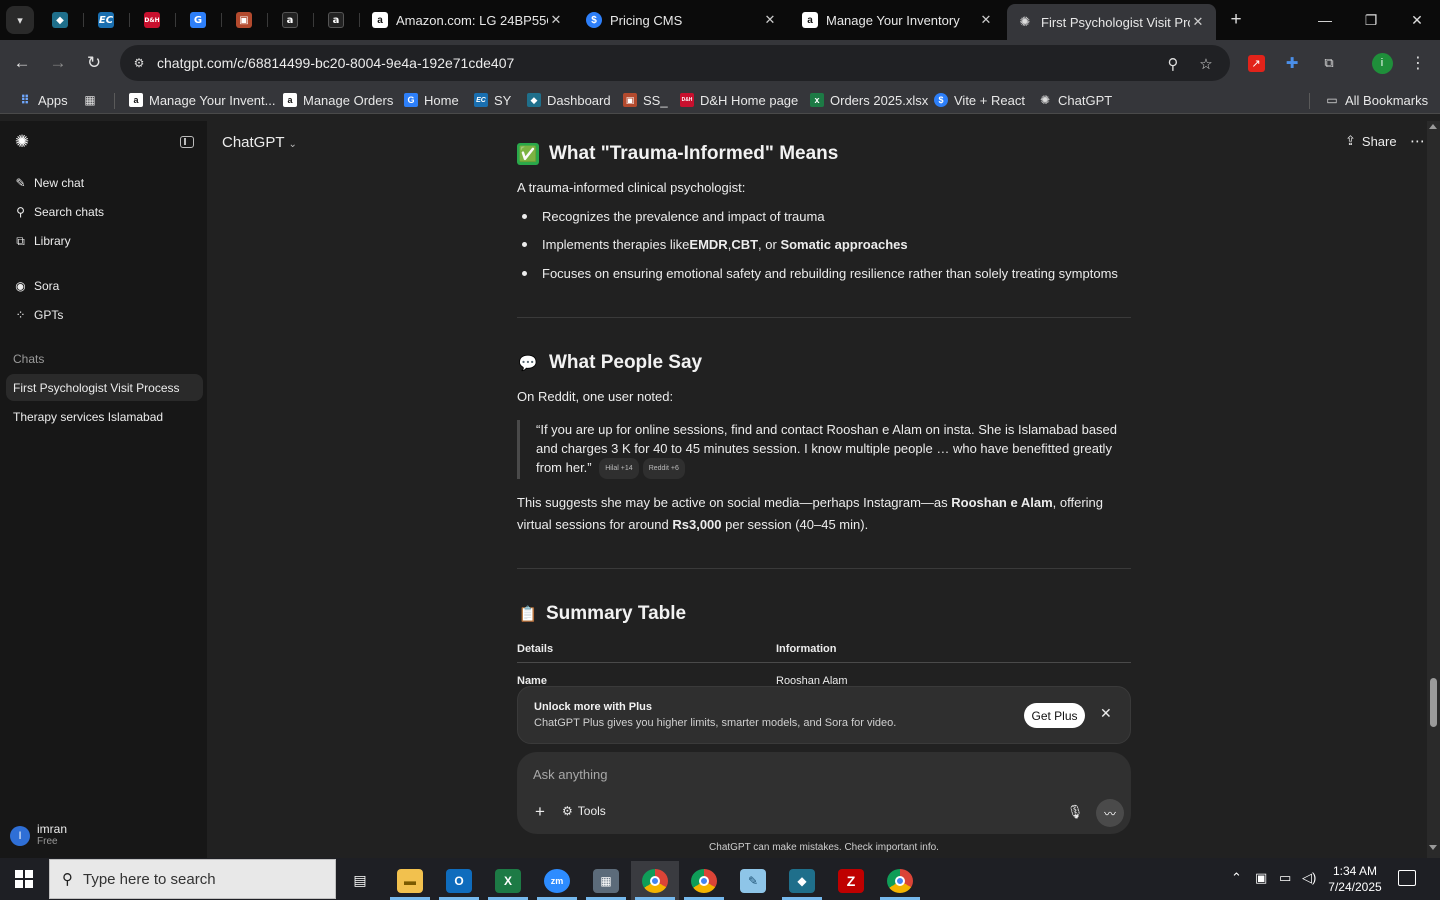 The image size is (1440, 900). What do you see at coordinates (25, 100) in the screenshot?
I see `apps-grid-icon: ⠿` at bounding box center [25, 100].